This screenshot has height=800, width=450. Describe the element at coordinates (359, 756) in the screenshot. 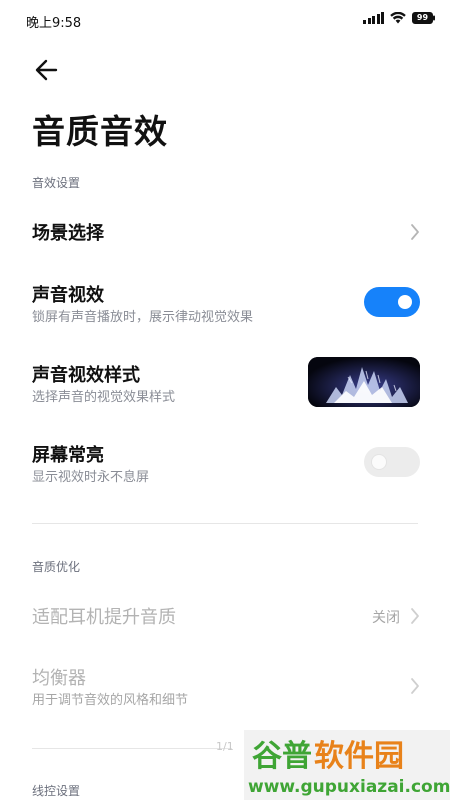

I see `svg-text: 软件园` at that location.